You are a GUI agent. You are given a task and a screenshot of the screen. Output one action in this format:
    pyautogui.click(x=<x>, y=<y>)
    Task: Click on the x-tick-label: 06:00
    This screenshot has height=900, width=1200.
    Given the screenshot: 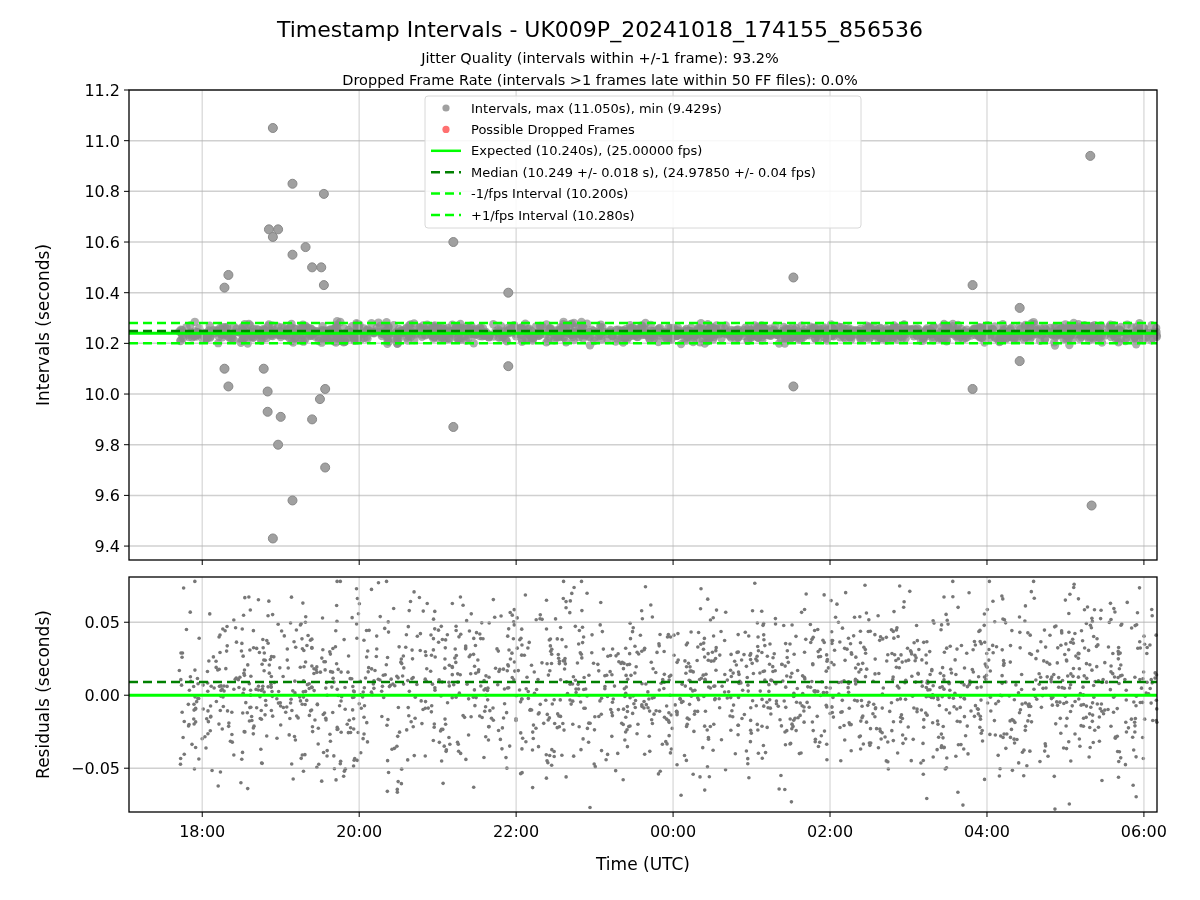 What is the action you would take?
    pyautogui.click(x=1143, y=831)
    